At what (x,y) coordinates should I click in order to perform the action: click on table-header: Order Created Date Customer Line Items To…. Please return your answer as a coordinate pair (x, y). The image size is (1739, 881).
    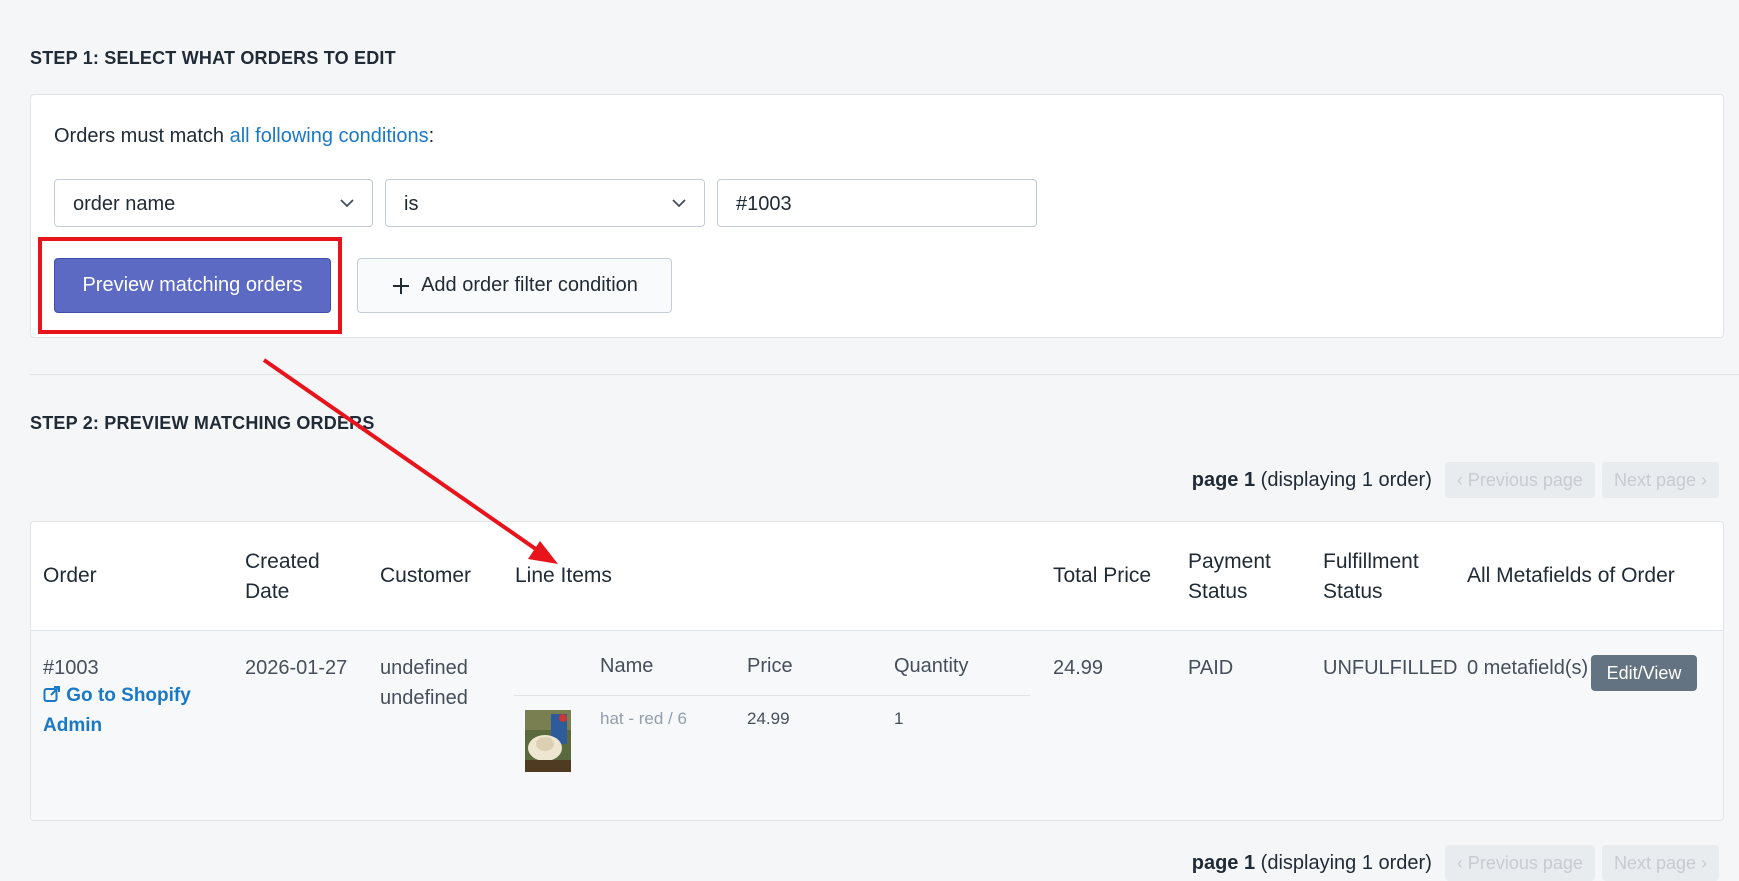
    Looking at the image, I should click on (877, 576).